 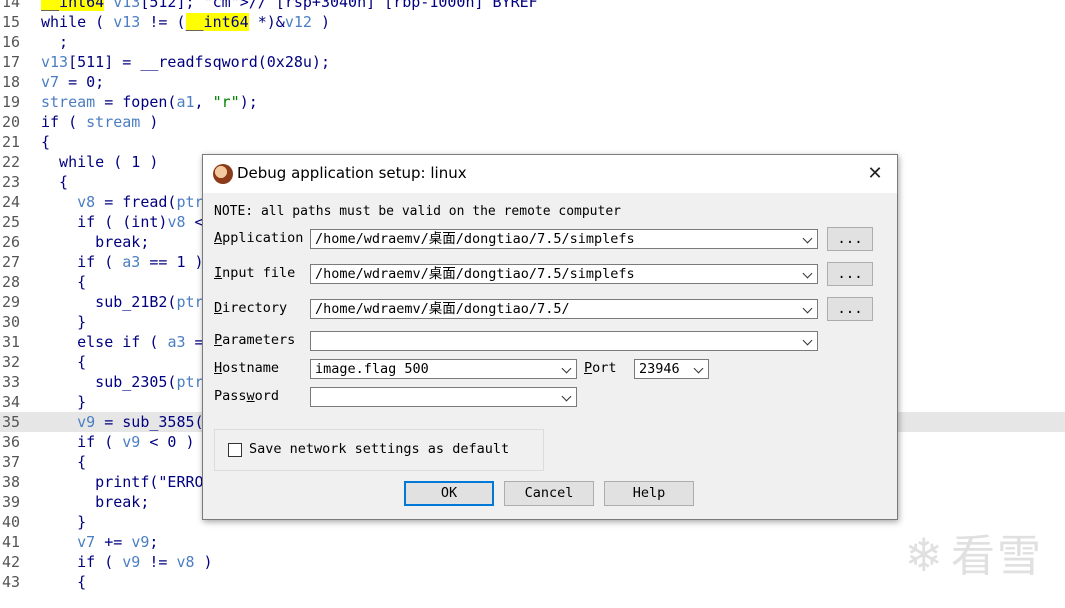 What do you see at coordinates (122, 342) in the screenshot?
I see `code-text: else if ( a3 =` at bounding box center [122, 342].